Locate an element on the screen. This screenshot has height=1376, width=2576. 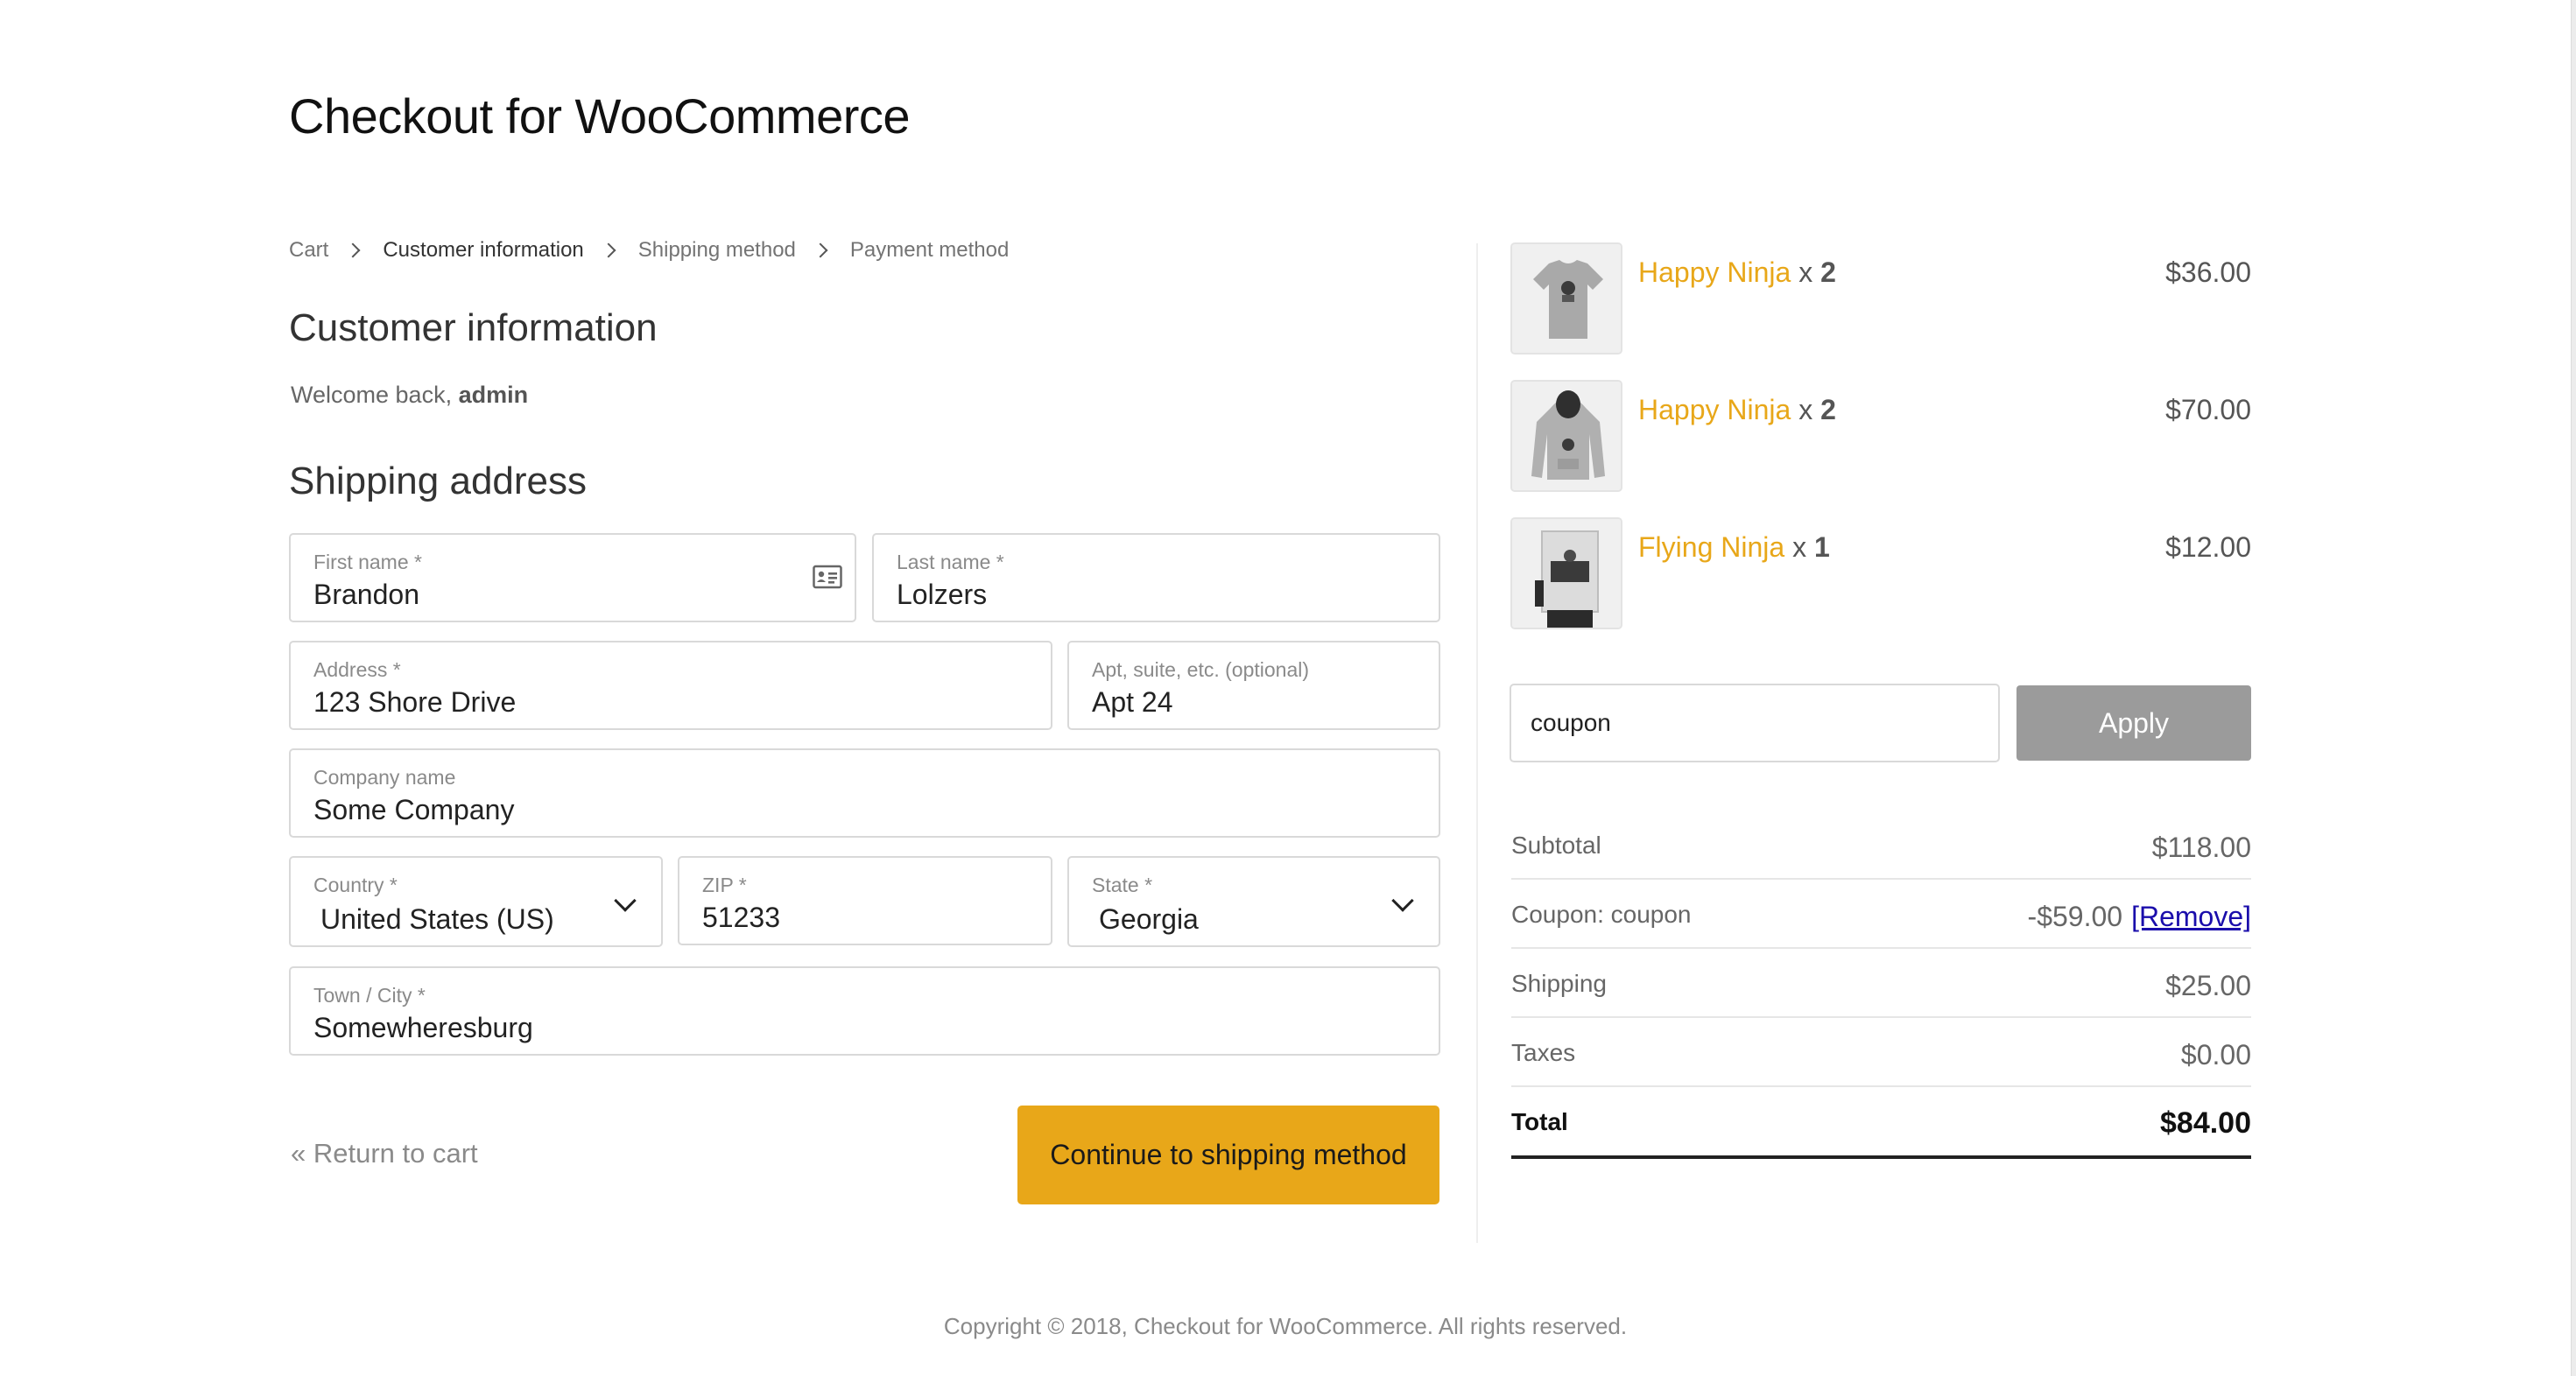
taxes-label: Taxes is located at coordinates (1543, 1052).